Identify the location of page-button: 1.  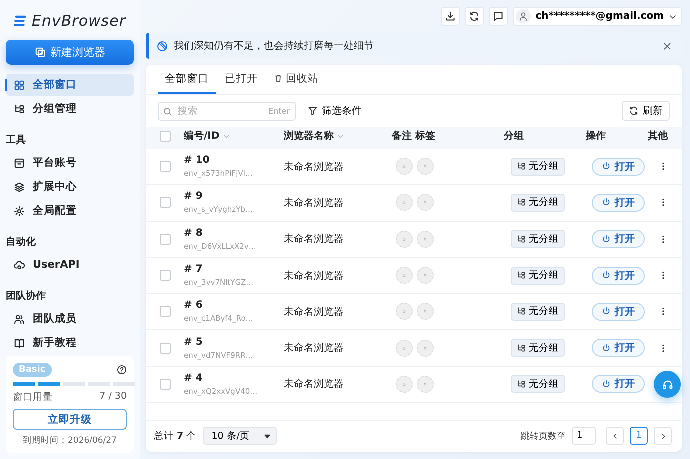
(639, 436).